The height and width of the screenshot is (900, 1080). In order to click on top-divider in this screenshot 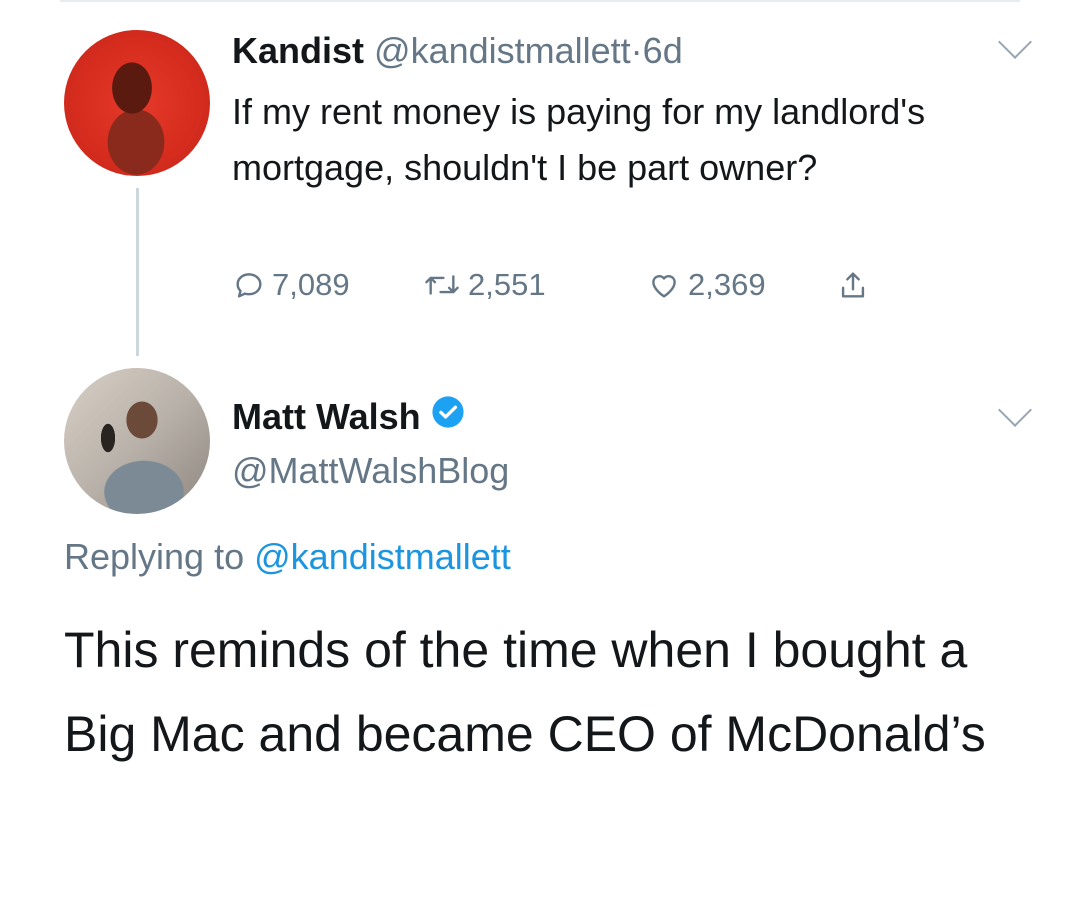, I will do `click(540, 1)`.